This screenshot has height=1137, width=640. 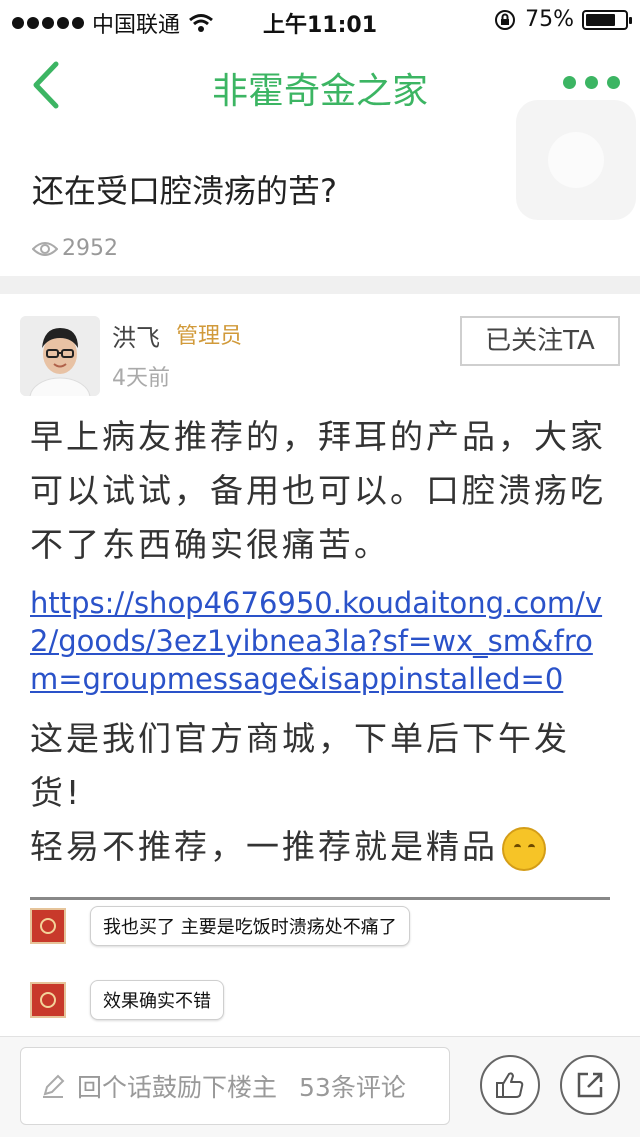 I want to click on post-line: 这是我们官方商城，下单后下午发货!, so click(x=300, y=765).